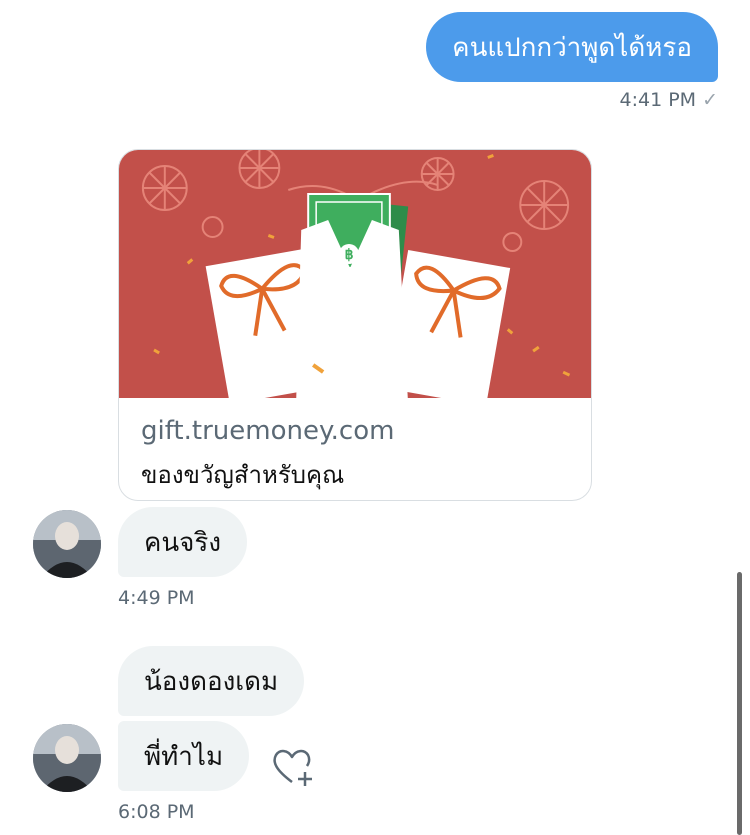 The image size is (750, 835). I want to click on link-domain: gift.truemoney.com, so click(268, 431).